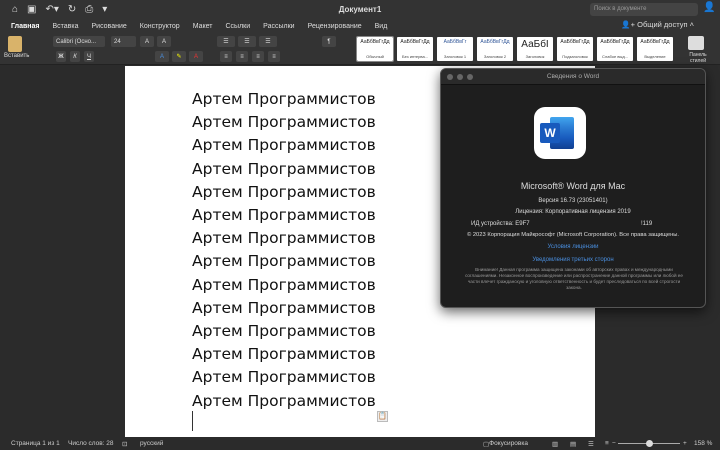 The width and height of the screenshot is (720, 450). Describe the element at coordinates (109, 26) in the screenshot. I see `tab-2: Рисование` at that location.